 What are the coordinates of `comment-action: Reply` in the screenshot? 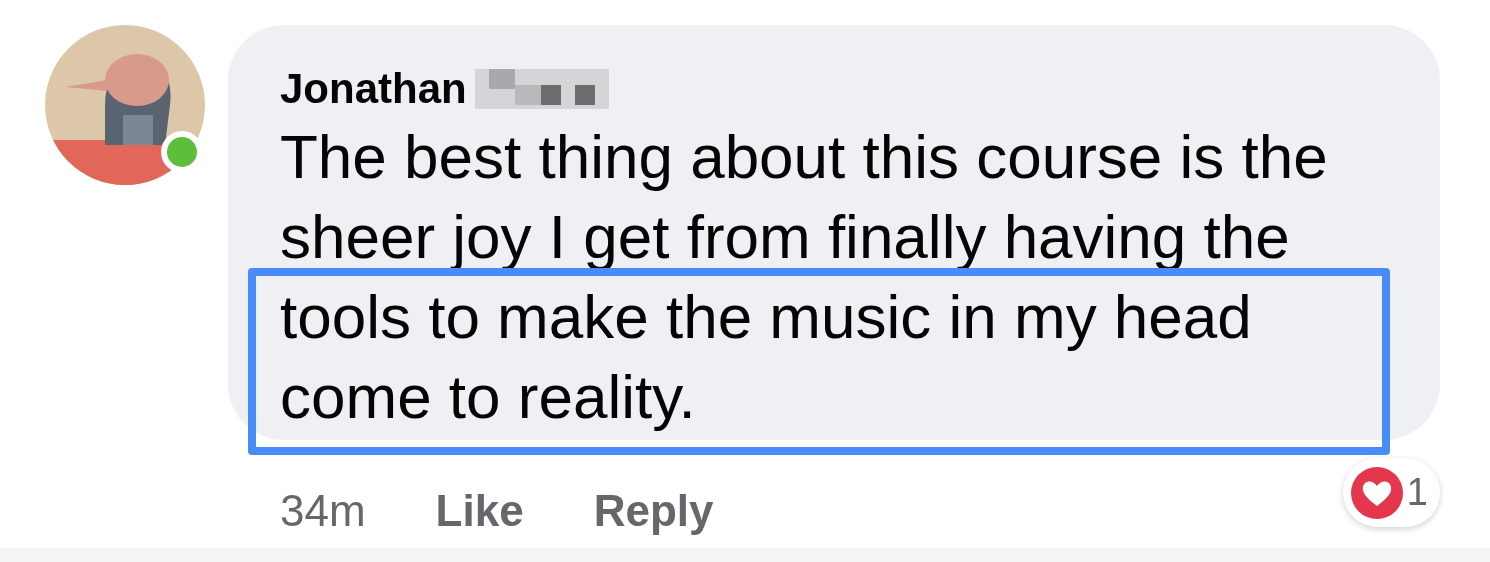 It's located at (653, 511).